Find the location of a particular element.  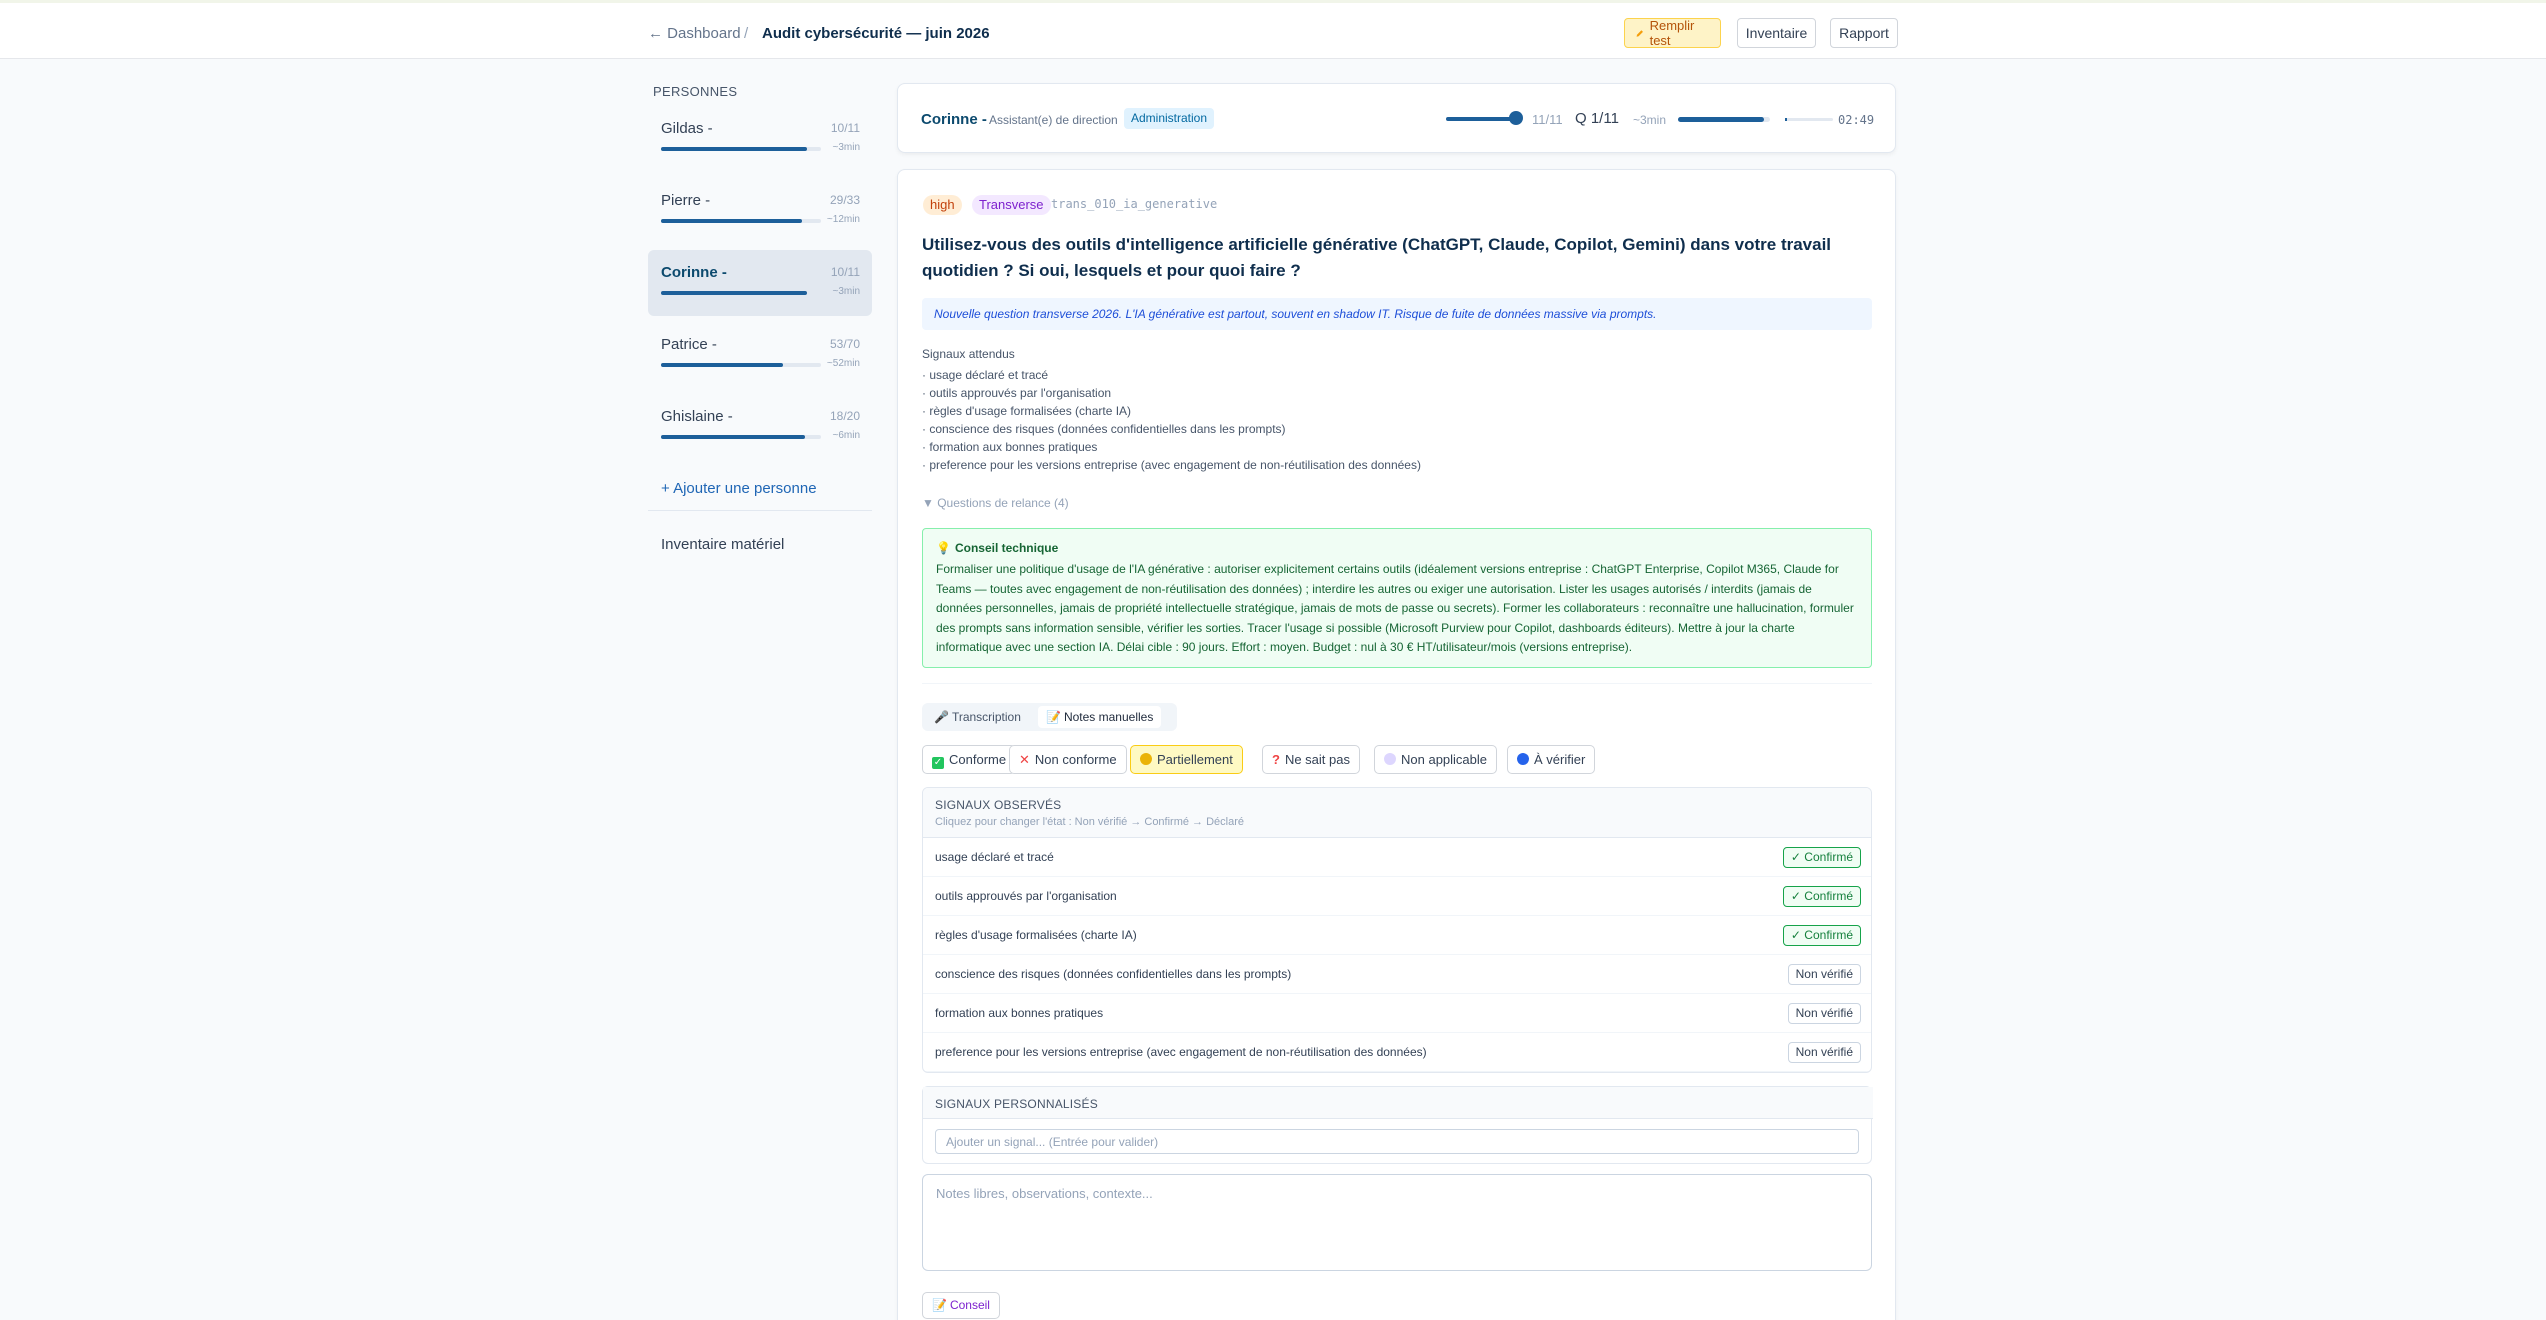

person-name: Gildas - is located at coordinates (687, 128).